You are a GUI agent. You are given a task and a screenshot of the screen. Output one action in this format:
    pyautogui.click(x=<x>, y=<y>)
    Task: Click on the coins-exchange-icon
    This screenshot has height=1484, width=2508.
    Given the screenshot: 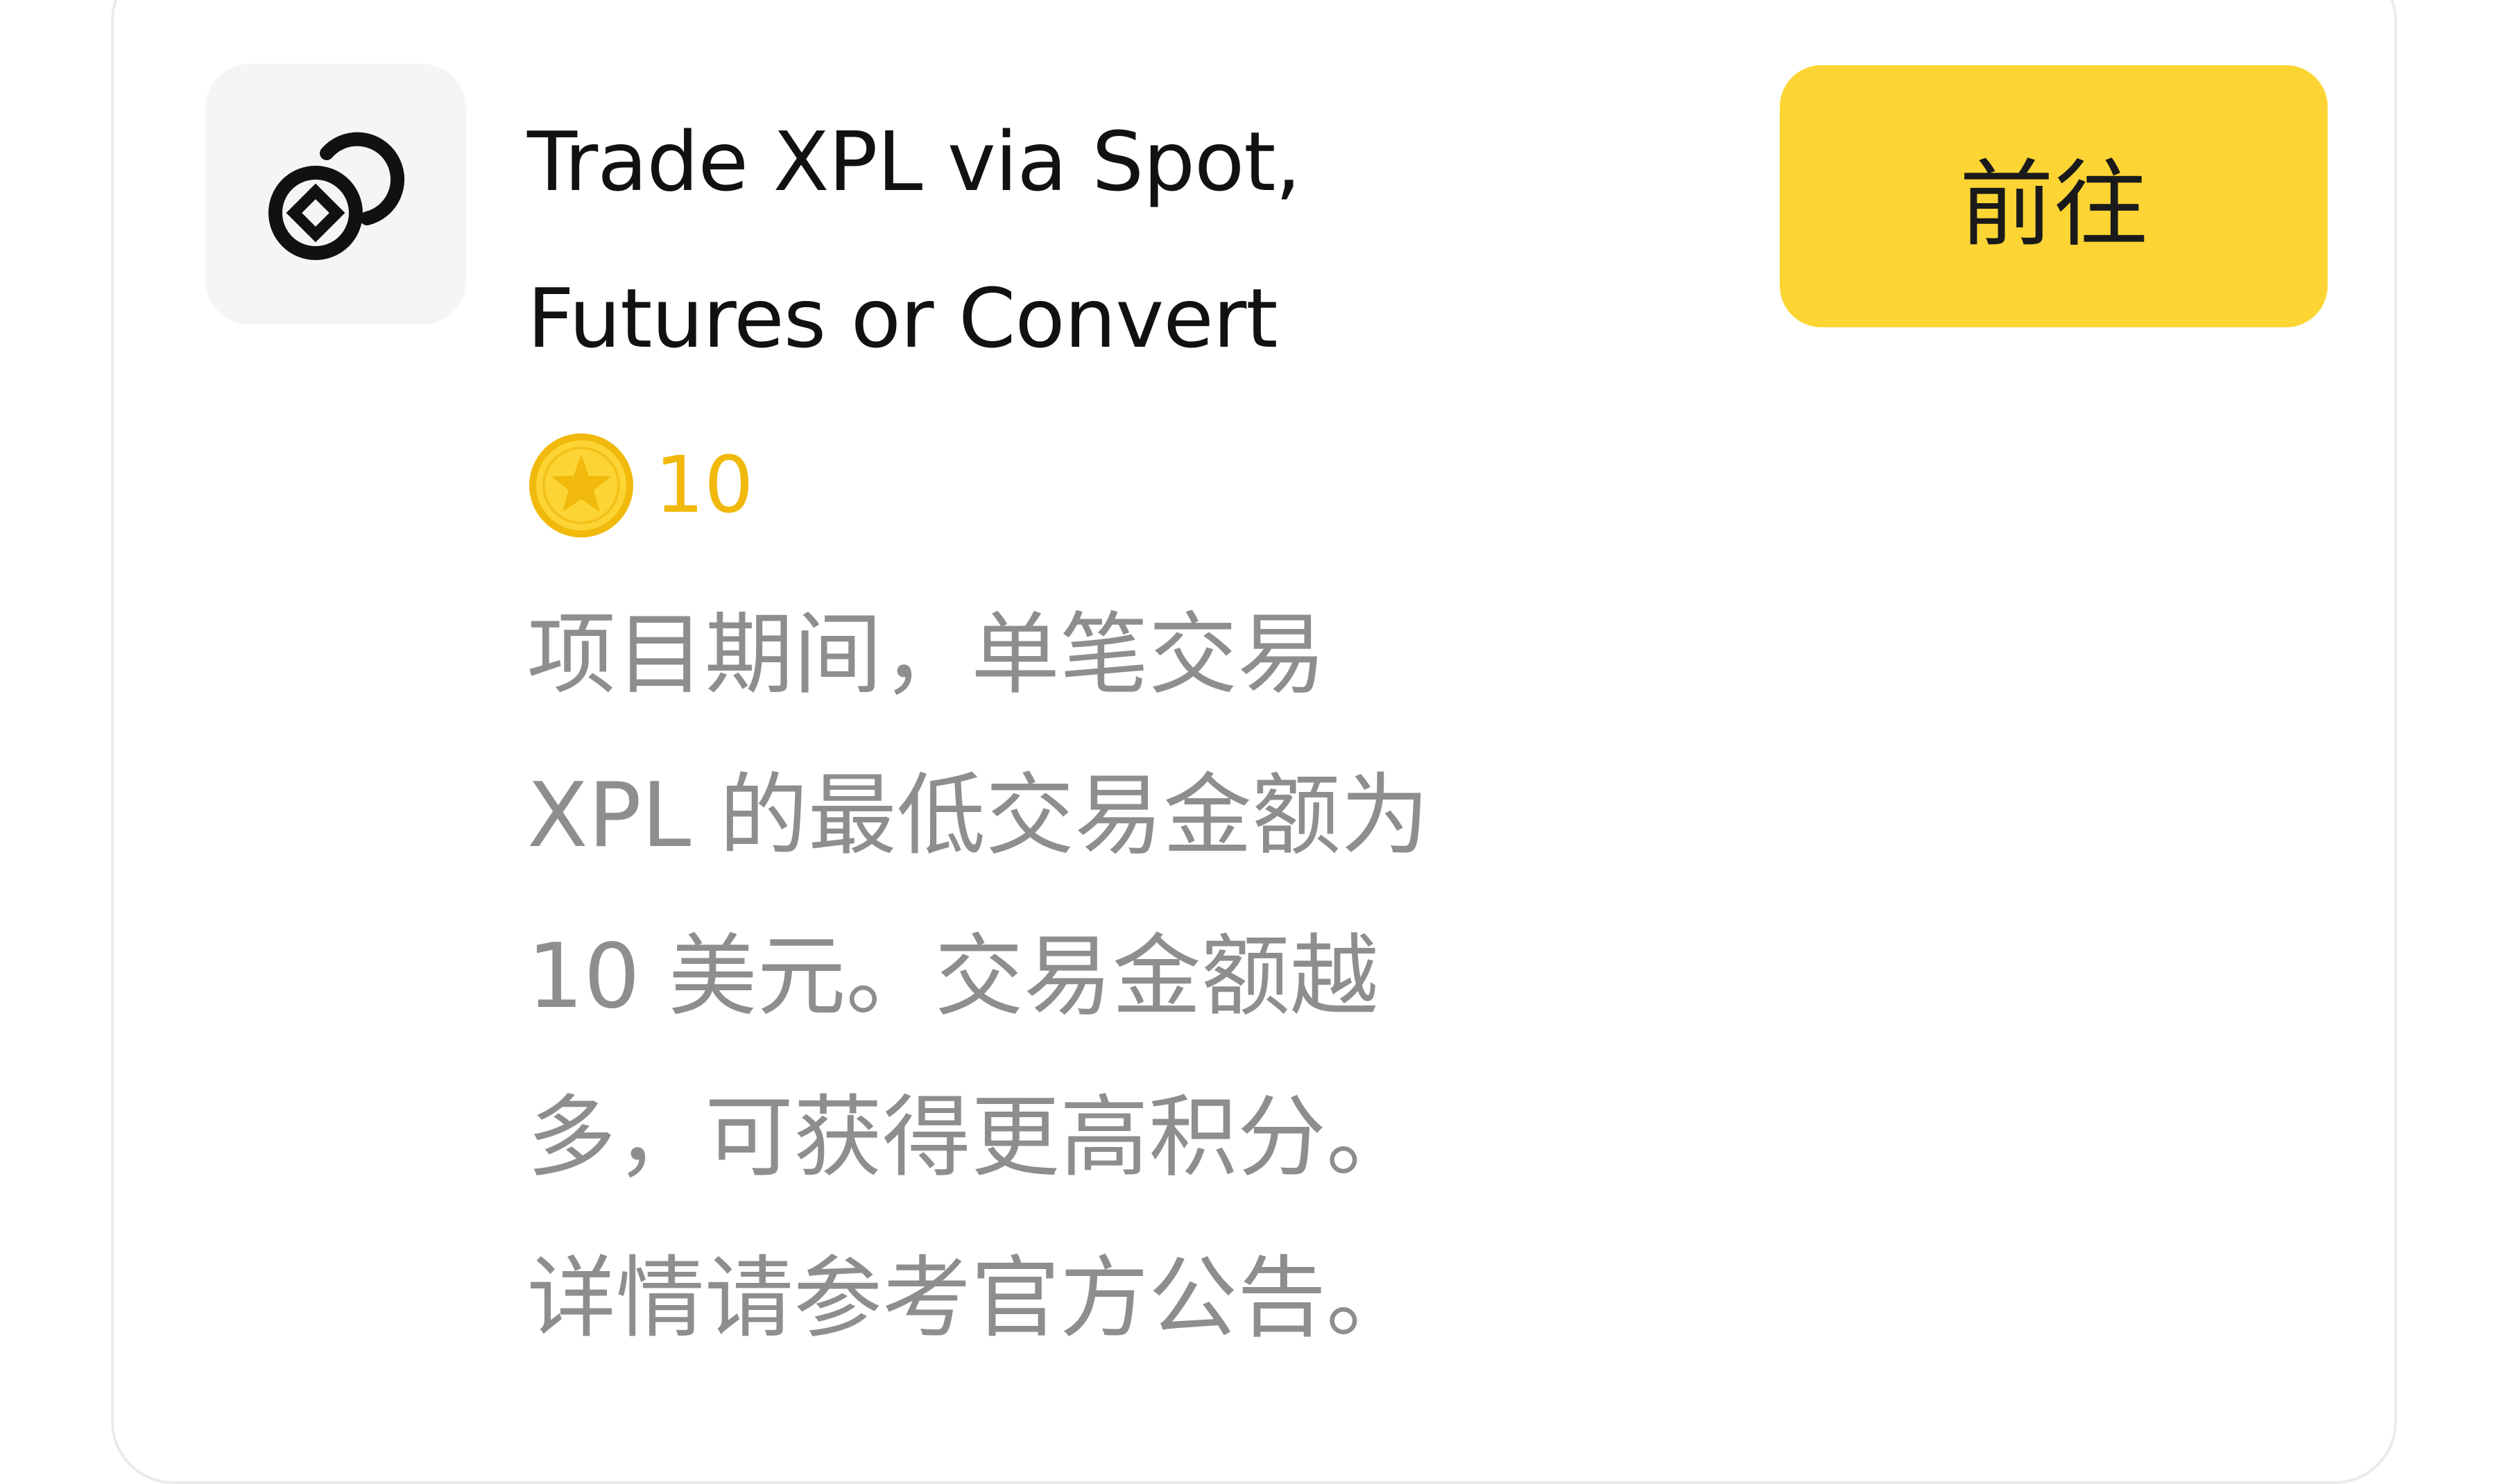 What is the action you would take?
    pyautogui.click(x=336, y=196)
    